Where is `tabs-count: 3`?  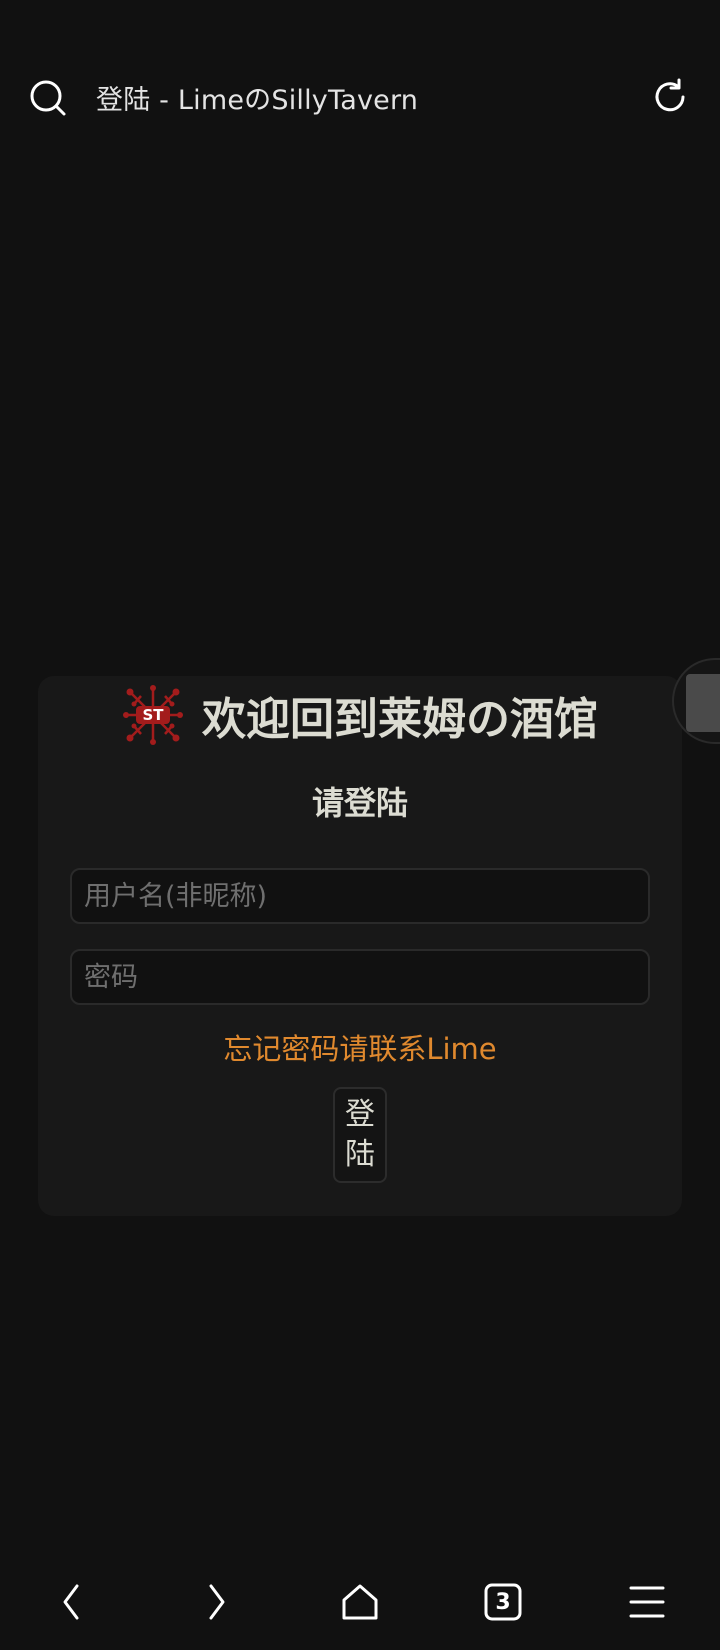
tabs-count: 3 is located at coordinates (503, 1602).